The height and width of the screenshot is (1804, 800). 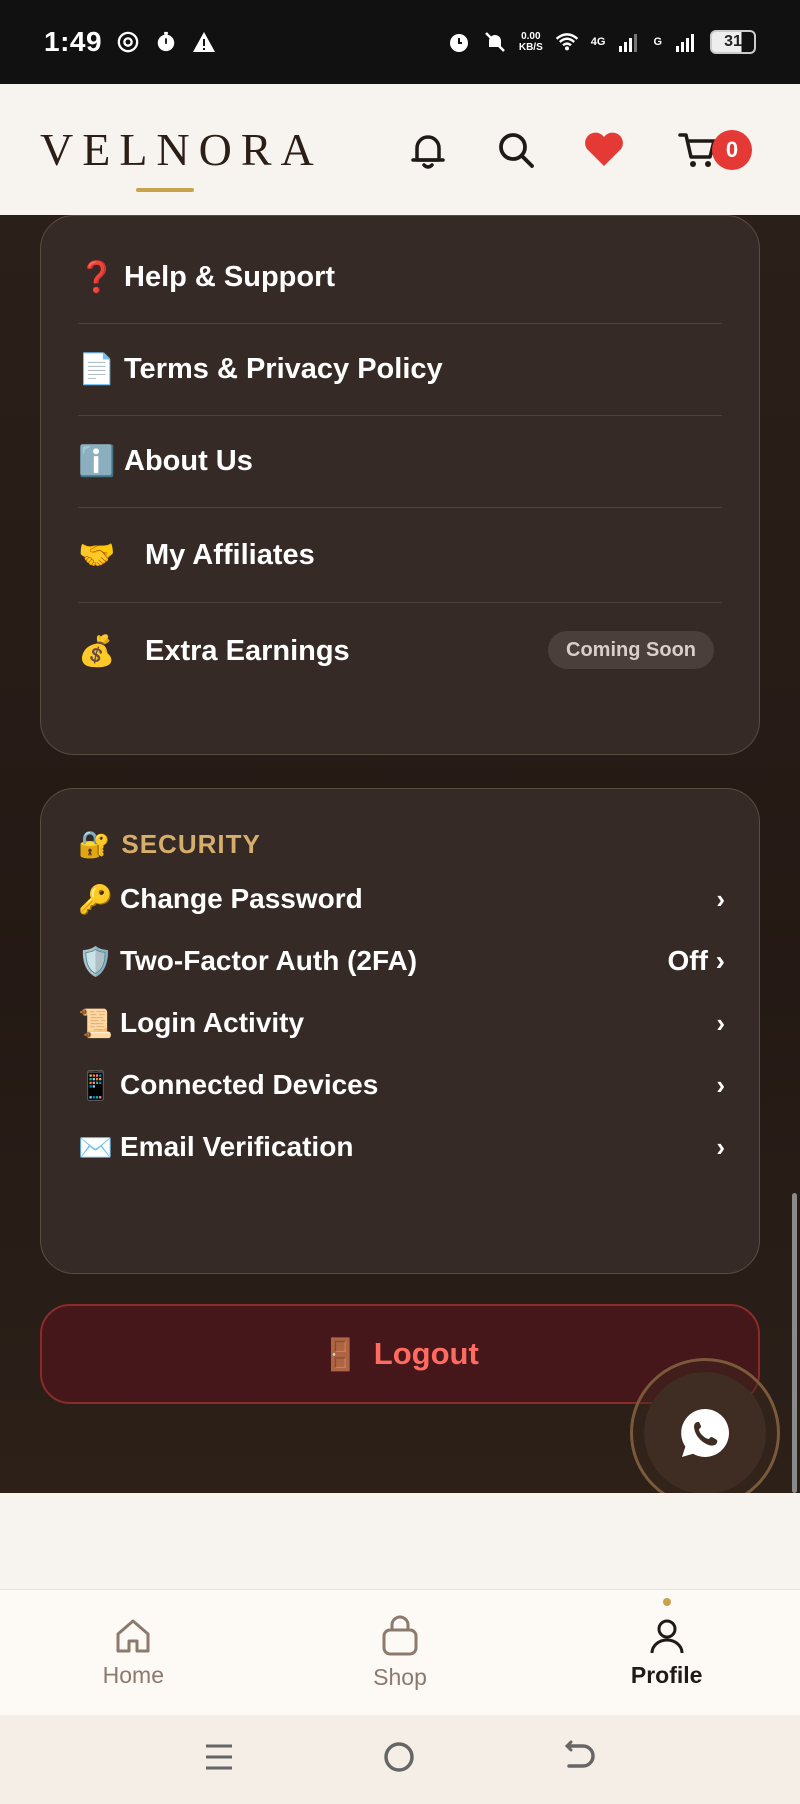 What do you see at coordinates (166, 42) in the screenshot?
I see `timer-icon` at bounding box center [166, 42].